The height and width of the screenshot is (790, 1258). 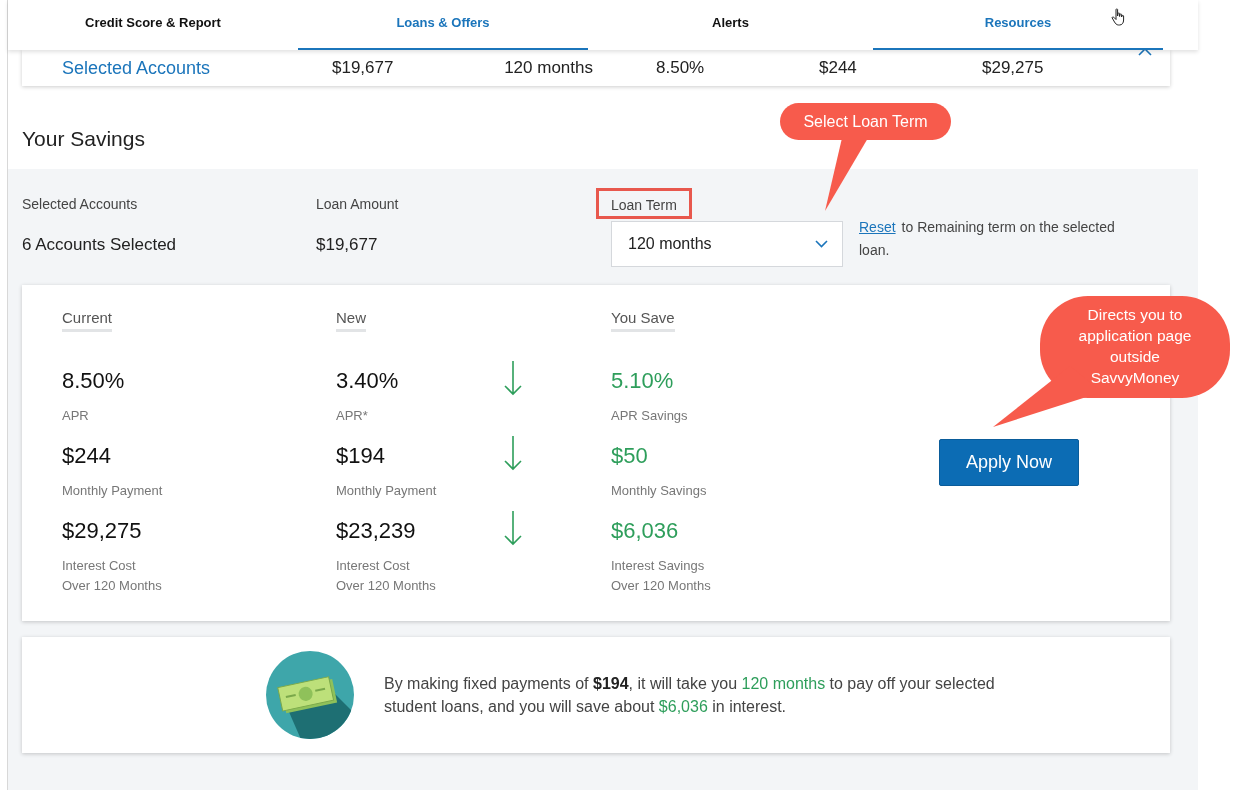 What do you see at coordinates (645, 531) in the screenshot?
I see `metric-value: $6,036` at bounding box center [645, 531].